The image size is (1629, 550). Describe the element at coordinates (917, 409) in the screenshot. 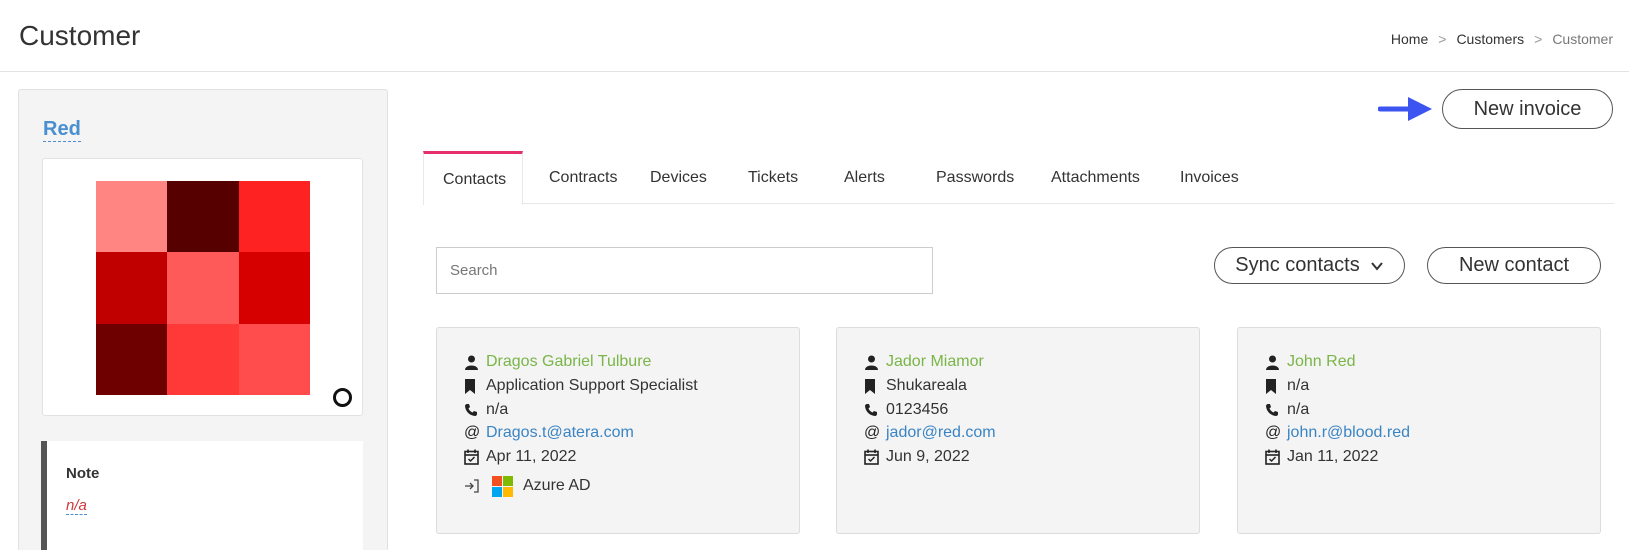

I see `contact-phone: 0123456` at that location.